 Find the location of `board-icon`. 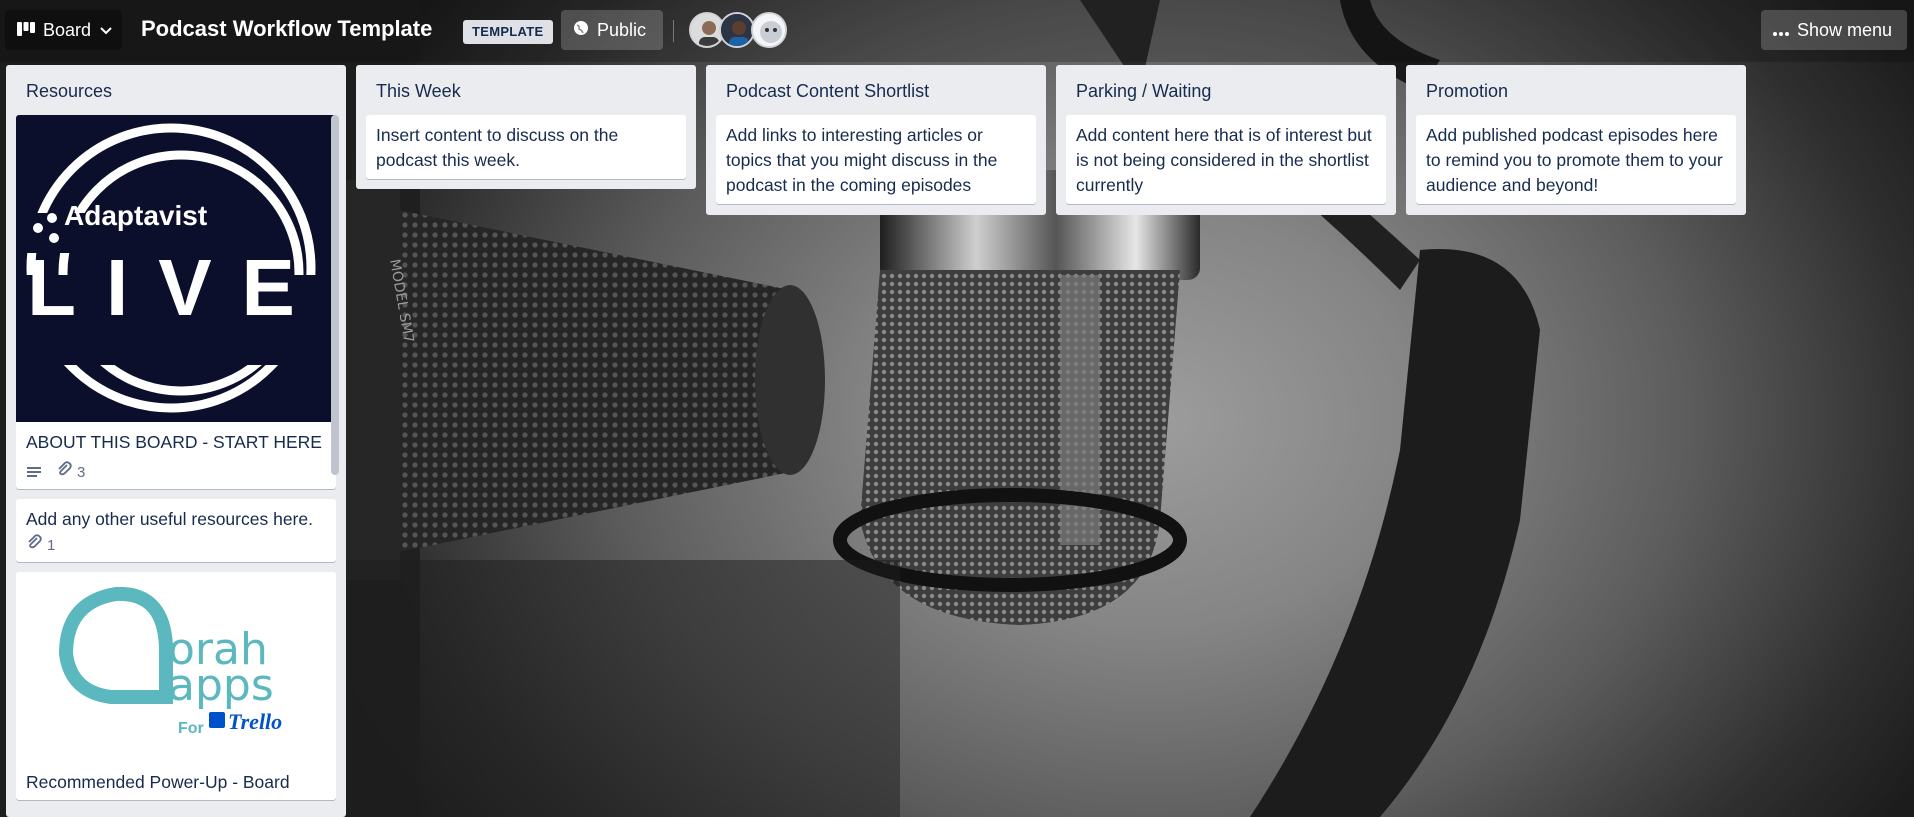

board-icon is located at coordinates (26, 30).